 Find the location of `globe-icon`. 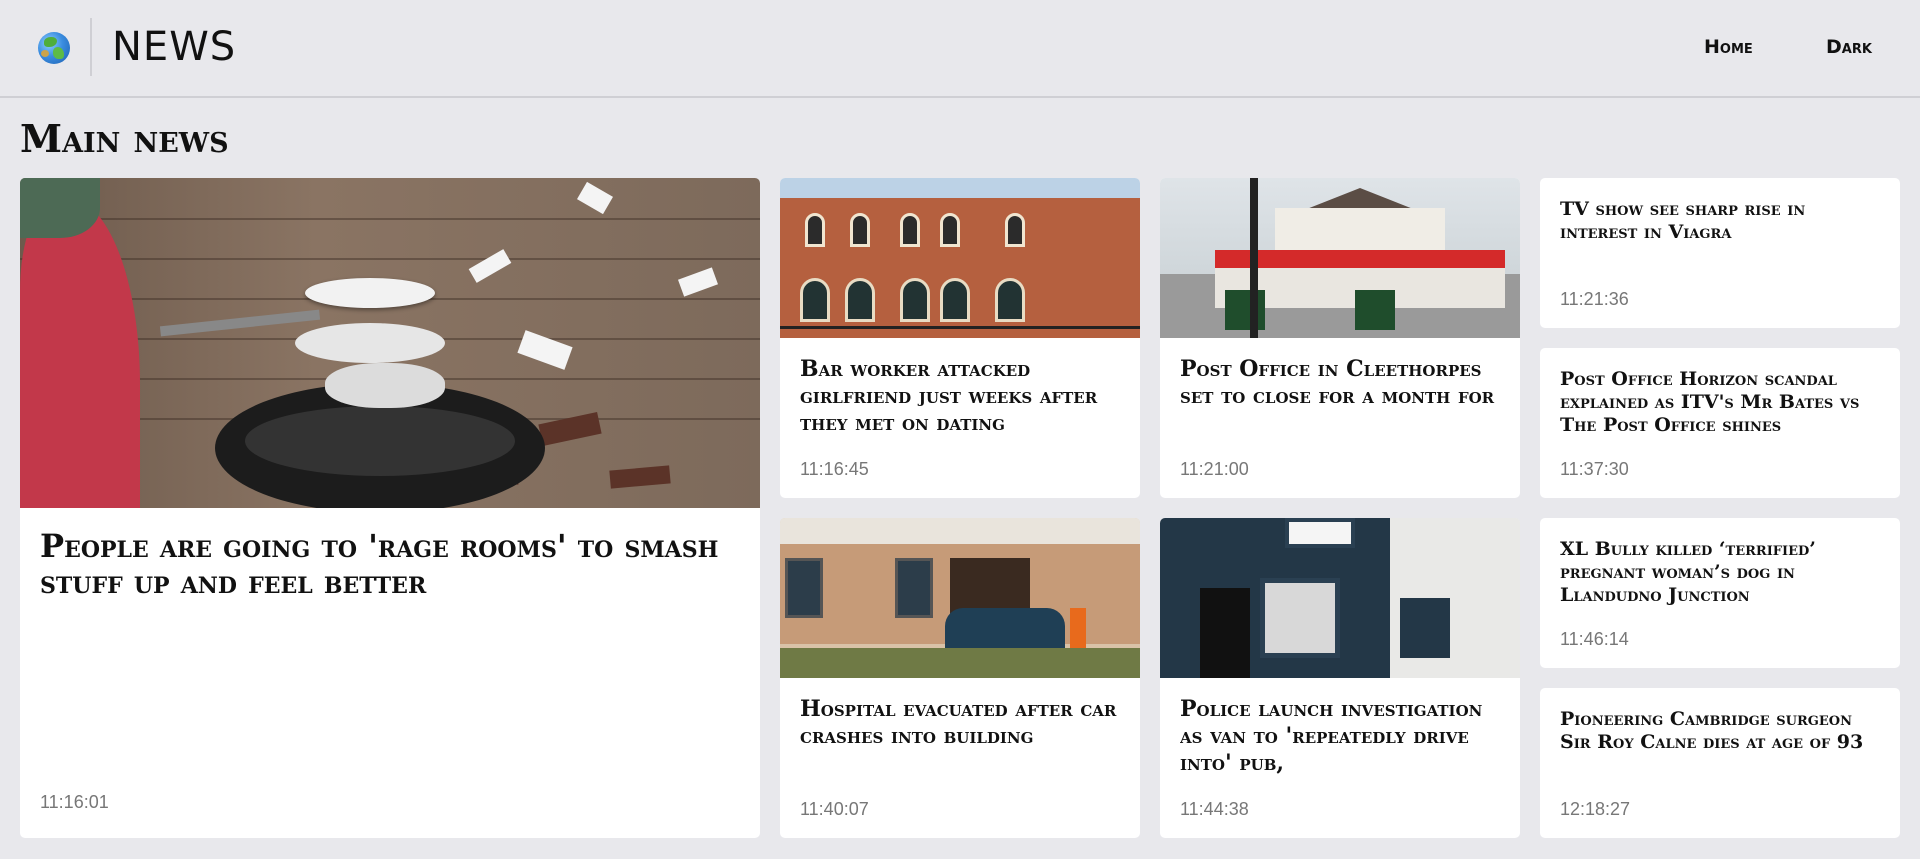

globe-icon is located at coordinates (54, 48).